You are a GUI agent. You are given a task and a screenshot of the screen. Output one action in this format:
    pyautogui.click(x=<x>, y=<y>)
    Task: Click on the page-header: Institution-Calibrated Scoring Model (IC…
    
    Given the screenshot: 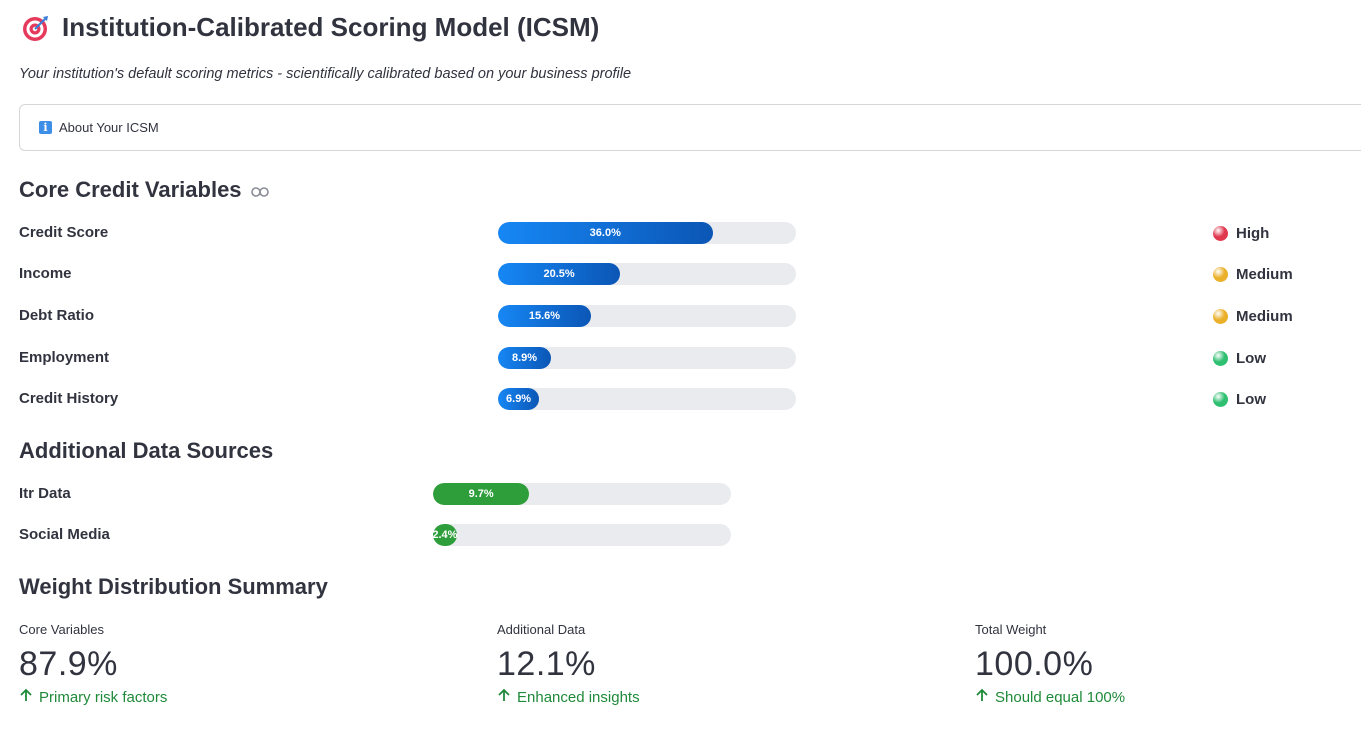 What is the action you would take?
    pyautogui.click(x=309, y=27)
    